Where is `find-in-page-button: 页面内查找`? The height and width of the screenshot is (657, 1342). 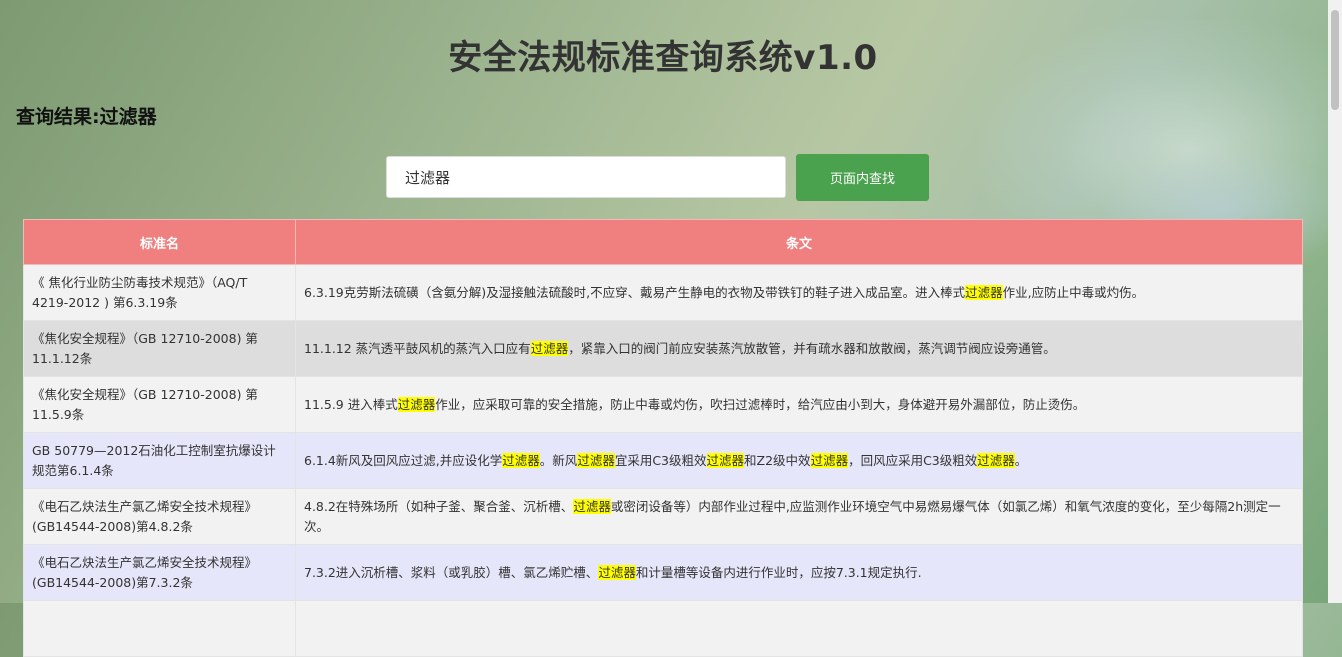
find-in-page-button: 页面内查找 is located at coordinates (862, 177).